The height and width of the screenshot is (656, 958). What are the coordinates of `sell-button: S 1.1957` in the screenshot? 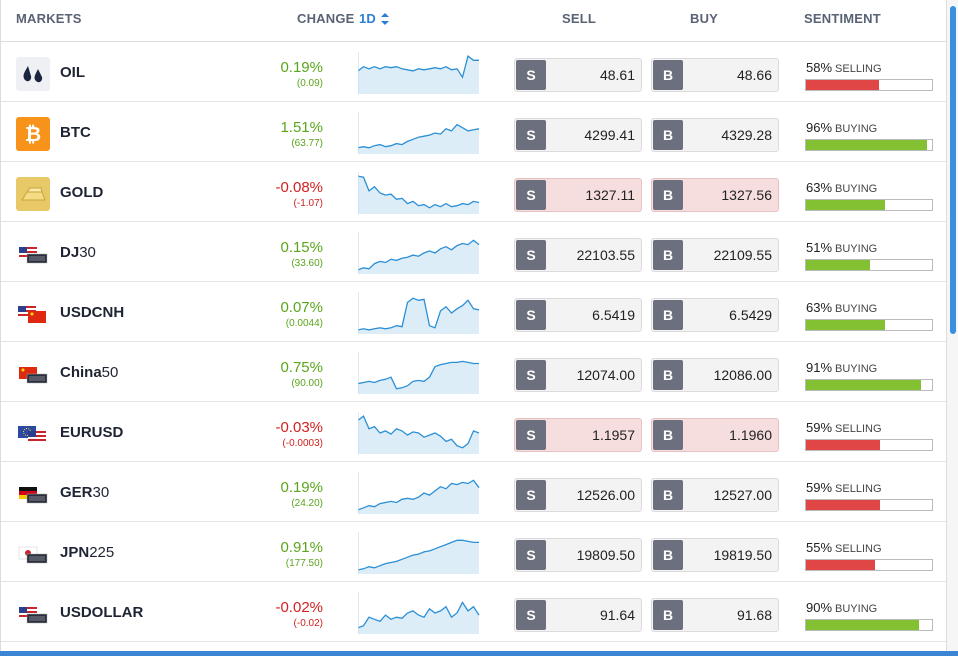 It's located at (578, 435).